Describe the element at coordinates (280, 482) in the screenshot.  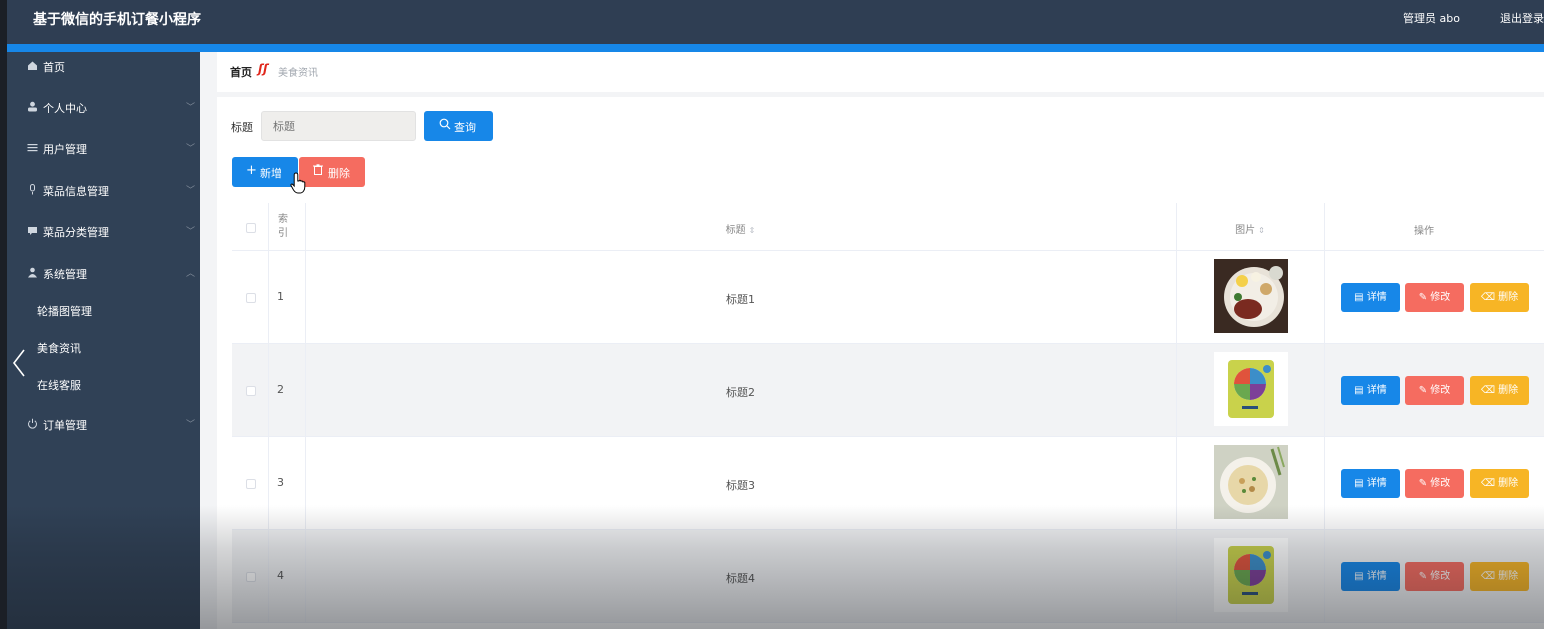
I see `row-index: 3` at that location.